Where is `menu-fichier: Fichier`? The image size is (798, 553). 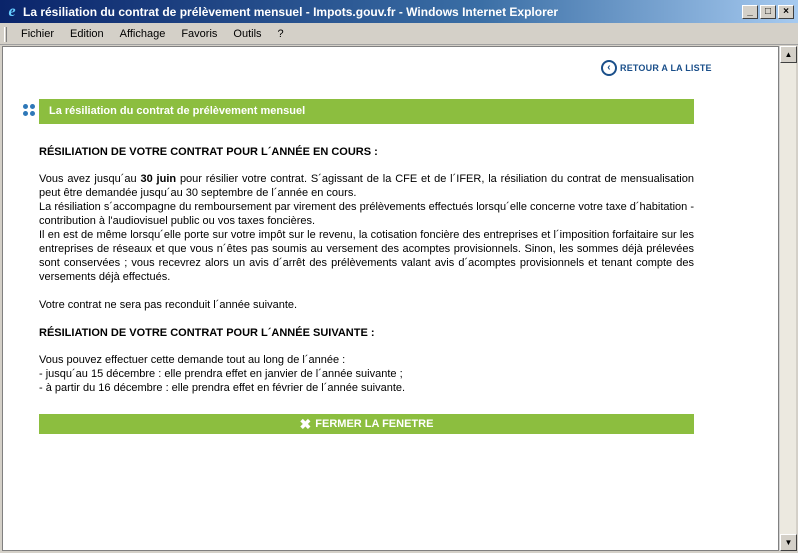
menu-fichier: Fichier is located at coordinates (37, 34).